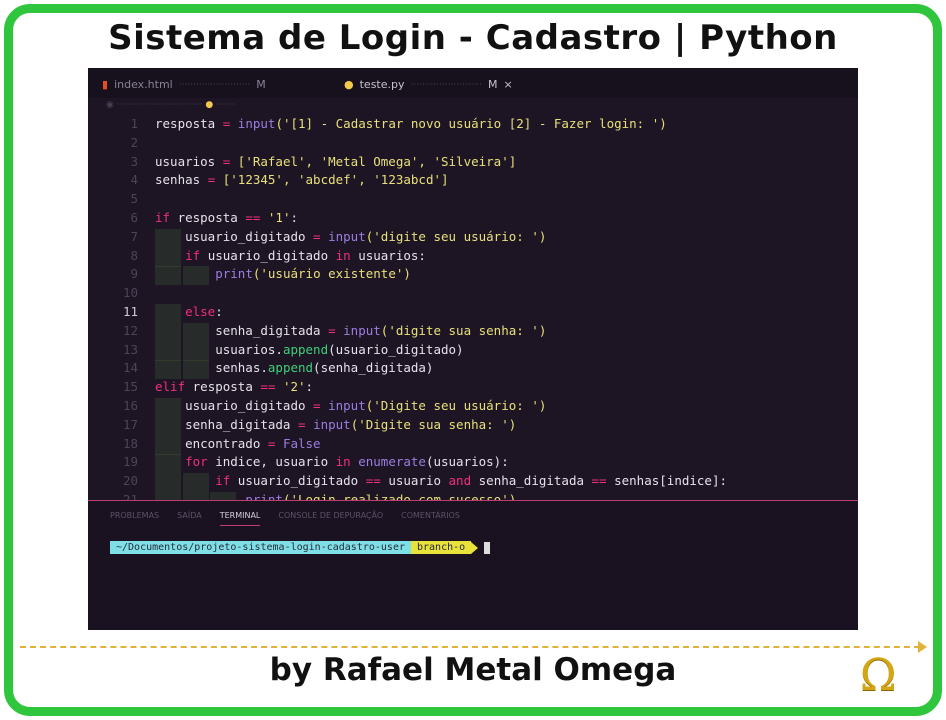 Image resolution: width=946 pixels, height=720 pixels. What do you see at coordinates (240, 518) in the screenshot?
I see `panel-tab-terminal: TERMINAL` at bounding box center [240, 518].